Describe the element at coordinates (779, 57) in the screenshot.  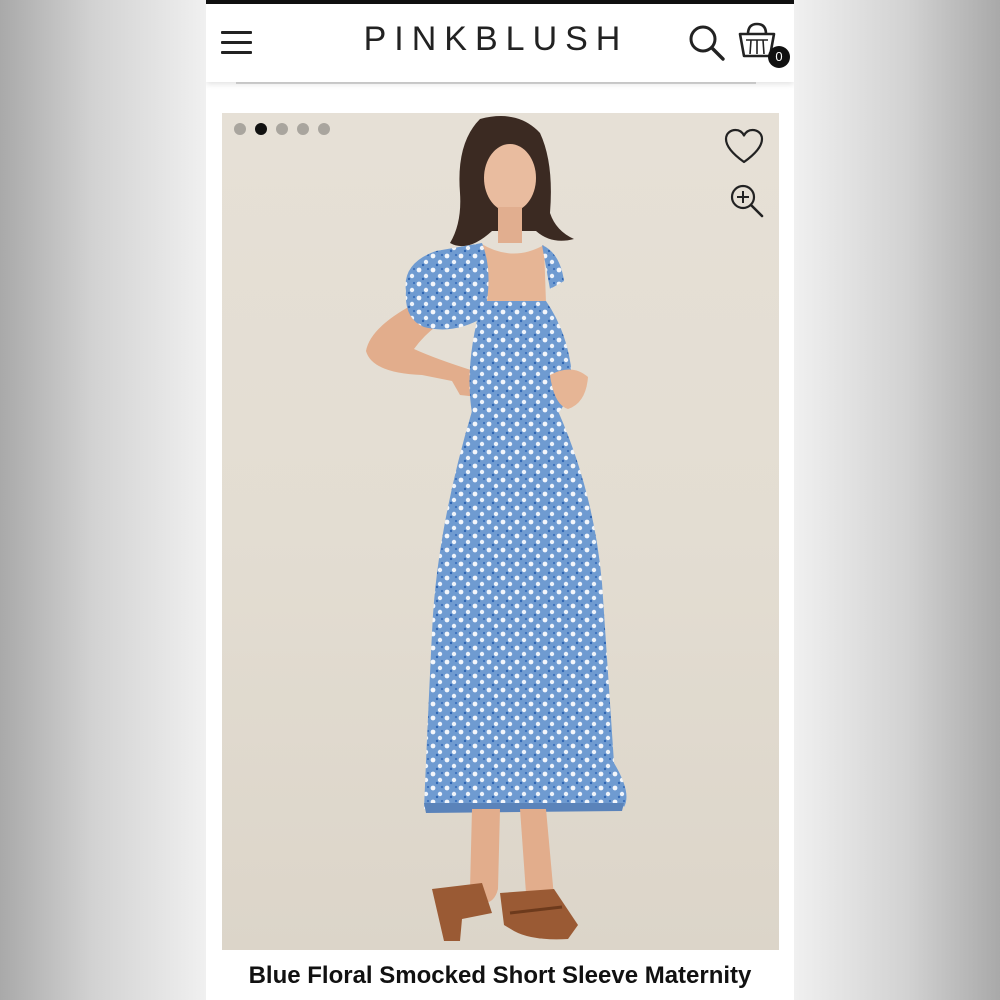
I see `cart-count-badge: 0` at that location.